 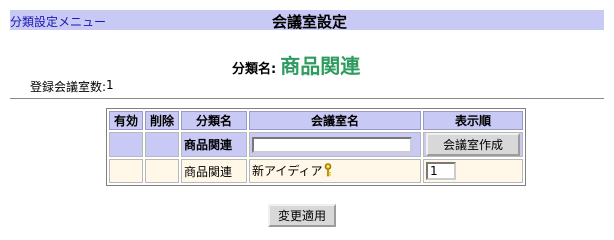 I want to click on header-room-name: 会議室名, so click(x=335, y=120).